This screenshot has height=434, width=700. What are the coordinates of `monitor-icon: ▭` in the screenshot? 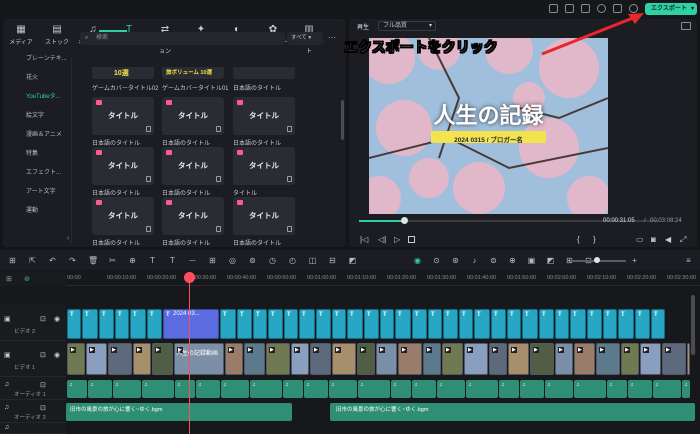 It's located at (640, 239).